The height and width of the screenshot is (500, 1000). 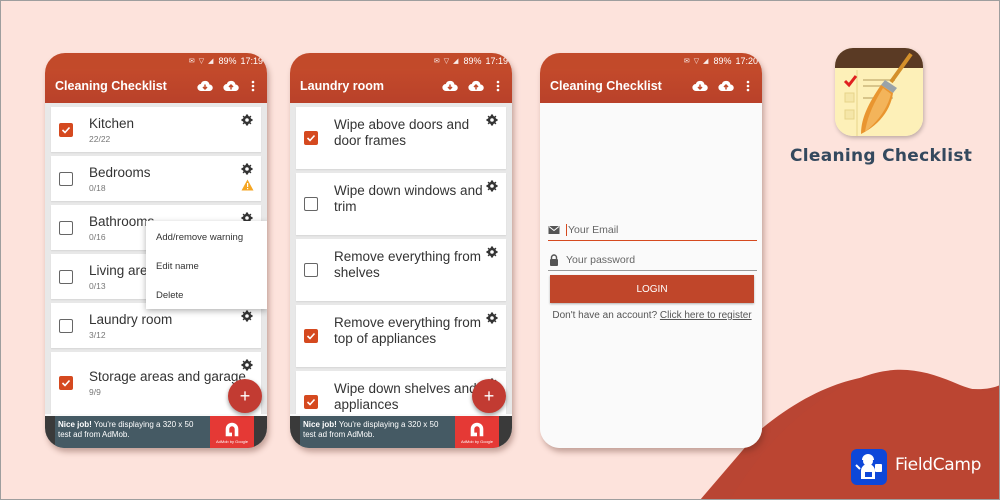 What do you see at coordinates (175, 326) in the screenshot?
I see `room-text: Laundry room 3/12` at bounding box center [175, 326].